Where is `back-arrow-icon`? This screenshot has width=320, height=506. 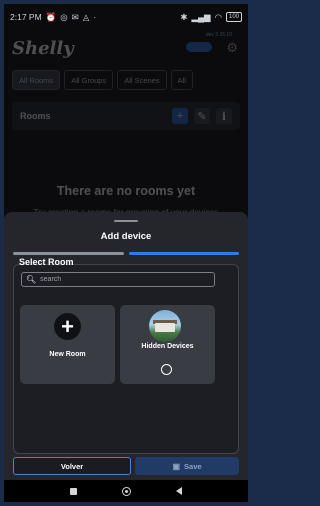
back-arrow-icon is located at coordinates (178, 491).